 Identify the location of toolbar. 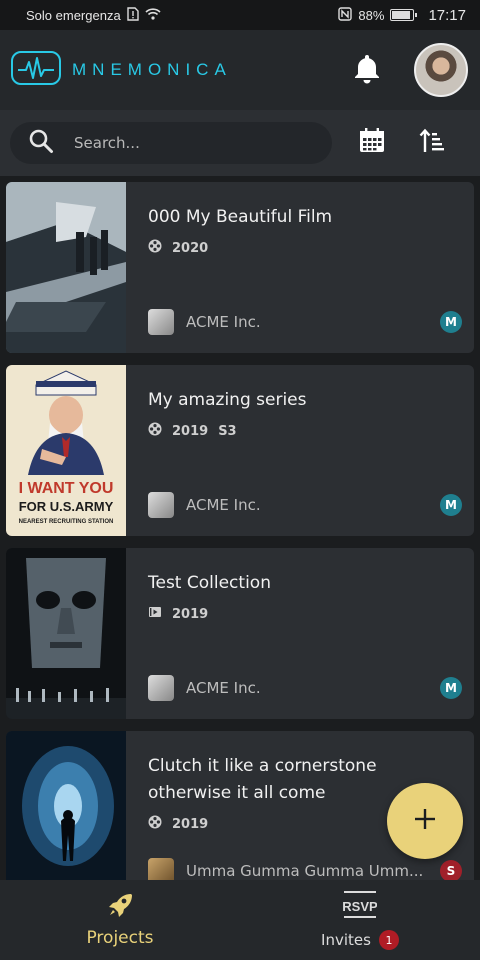
(240, 143).